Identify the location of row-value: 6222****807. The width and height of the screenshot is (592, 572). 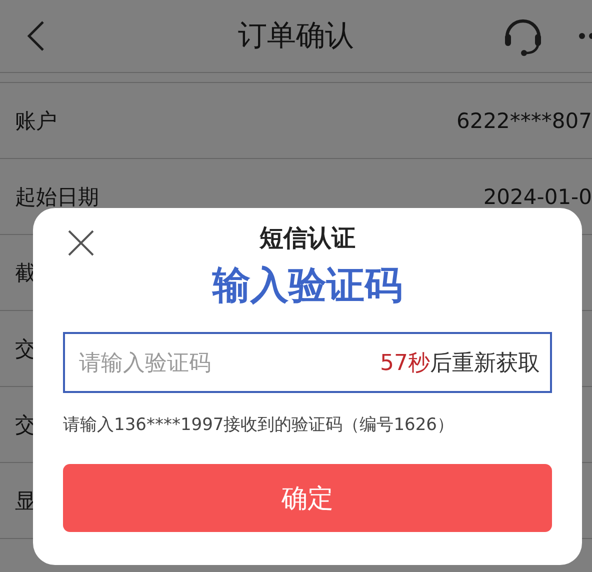
(524, 120).